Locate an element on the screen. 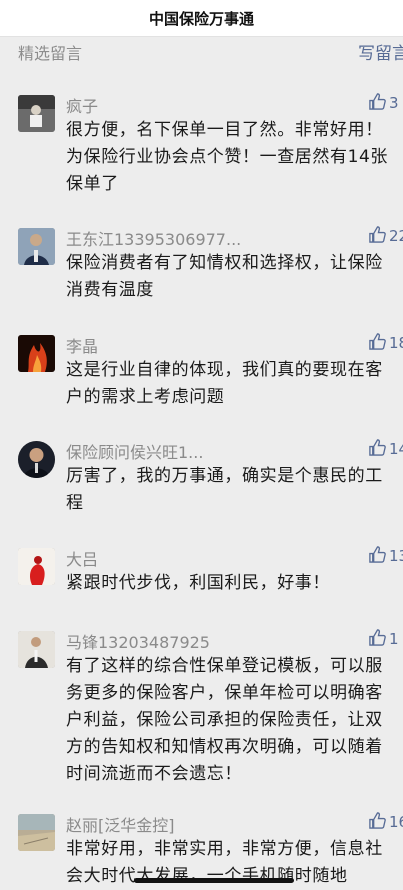 The width and height of the screenshot is (403, 890). like-button: 22 is located at coordinates (385, 236).